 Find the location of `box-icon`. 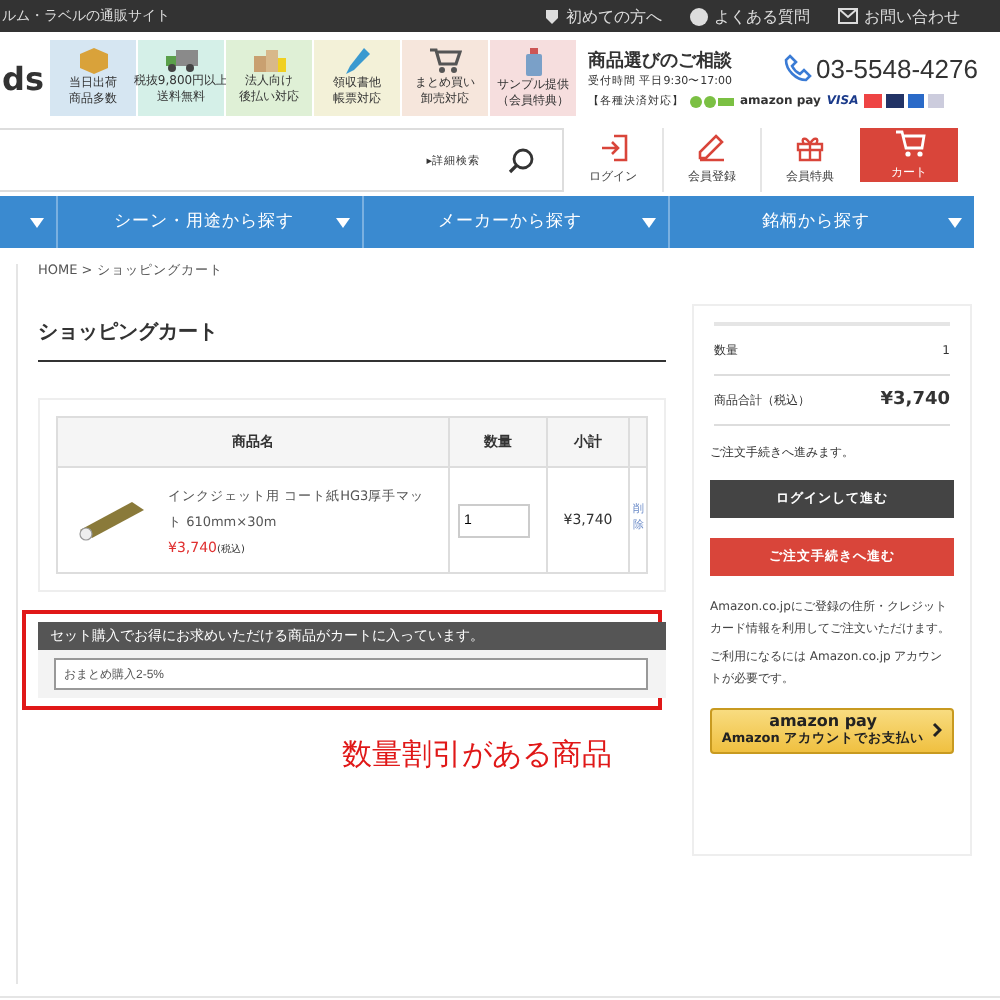

box-icon is located at coordinates (93, 61).